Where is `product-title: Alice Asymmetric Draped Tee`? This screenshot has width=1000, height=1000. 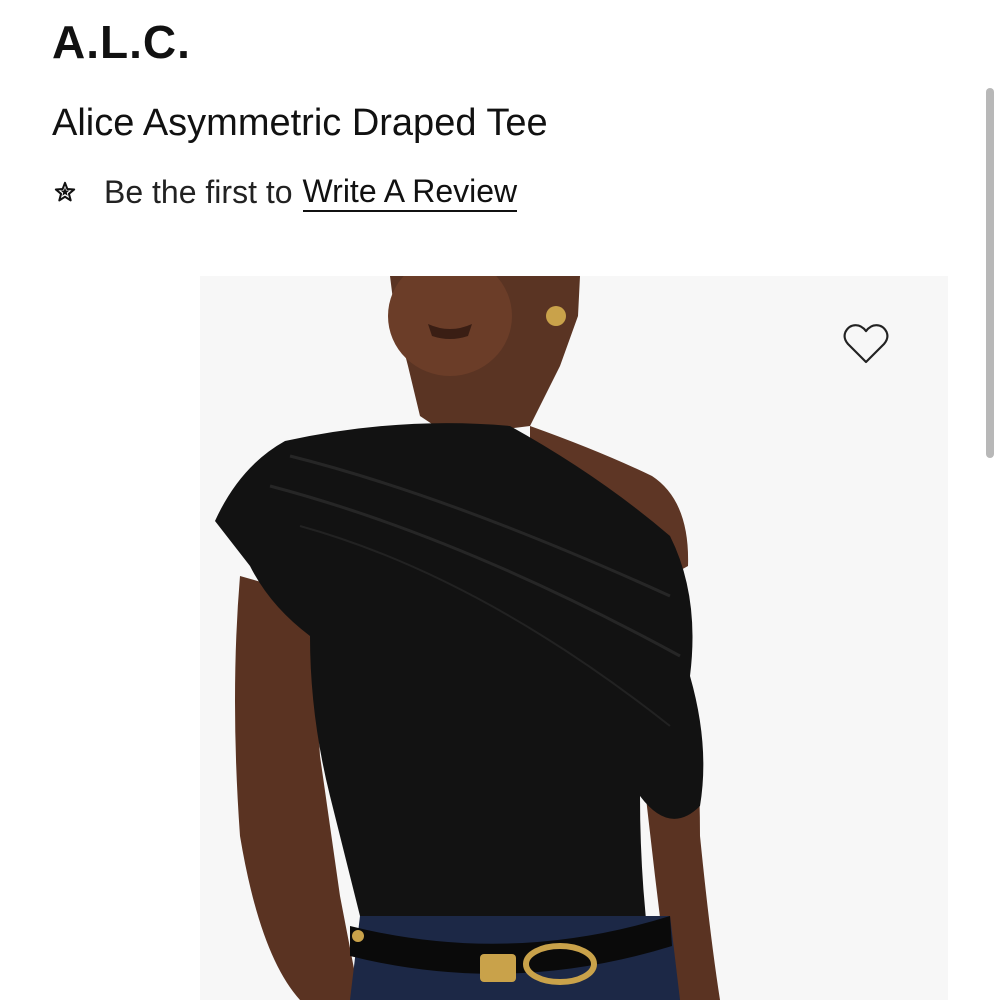 product-title: Alice Asymmetric Draped Tee is located at coordinates (300, 123).